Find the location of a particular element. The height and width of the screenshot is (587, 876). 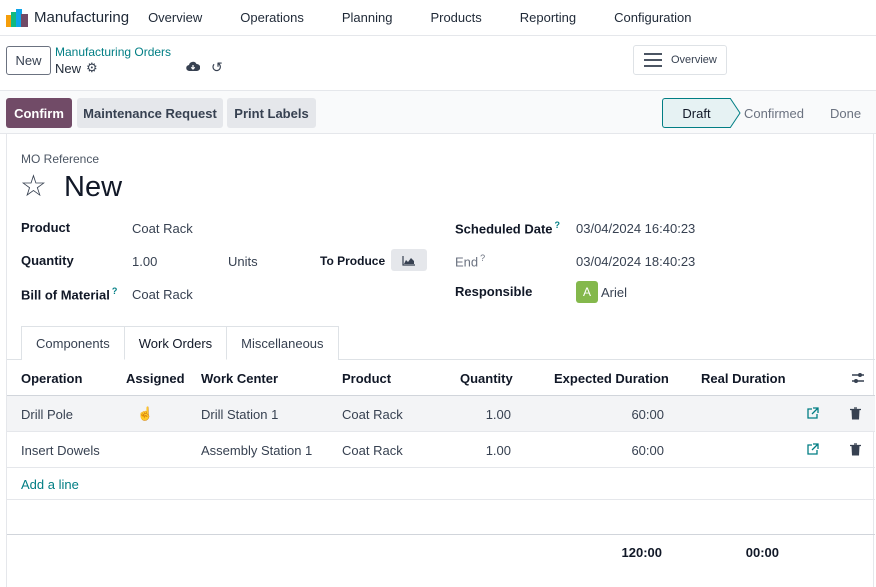

stage-pipeline: Draft Confirmed Done is located at coordinates (767, 113).